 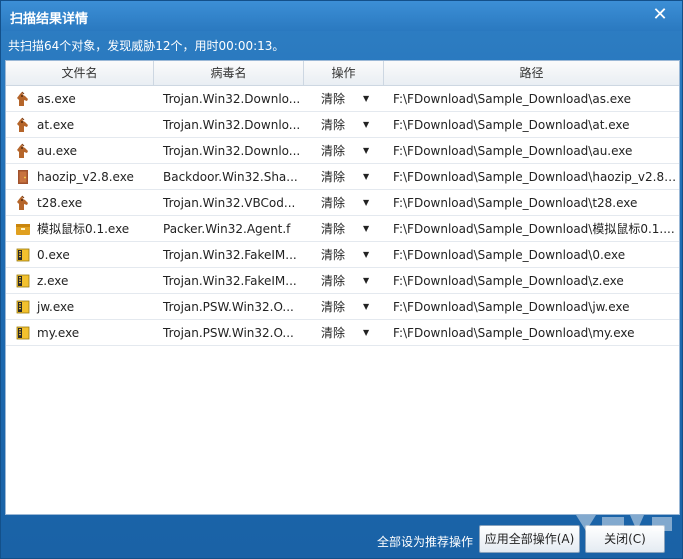 I want to click on column-header-action: 操作, so click(x=344, y=73).